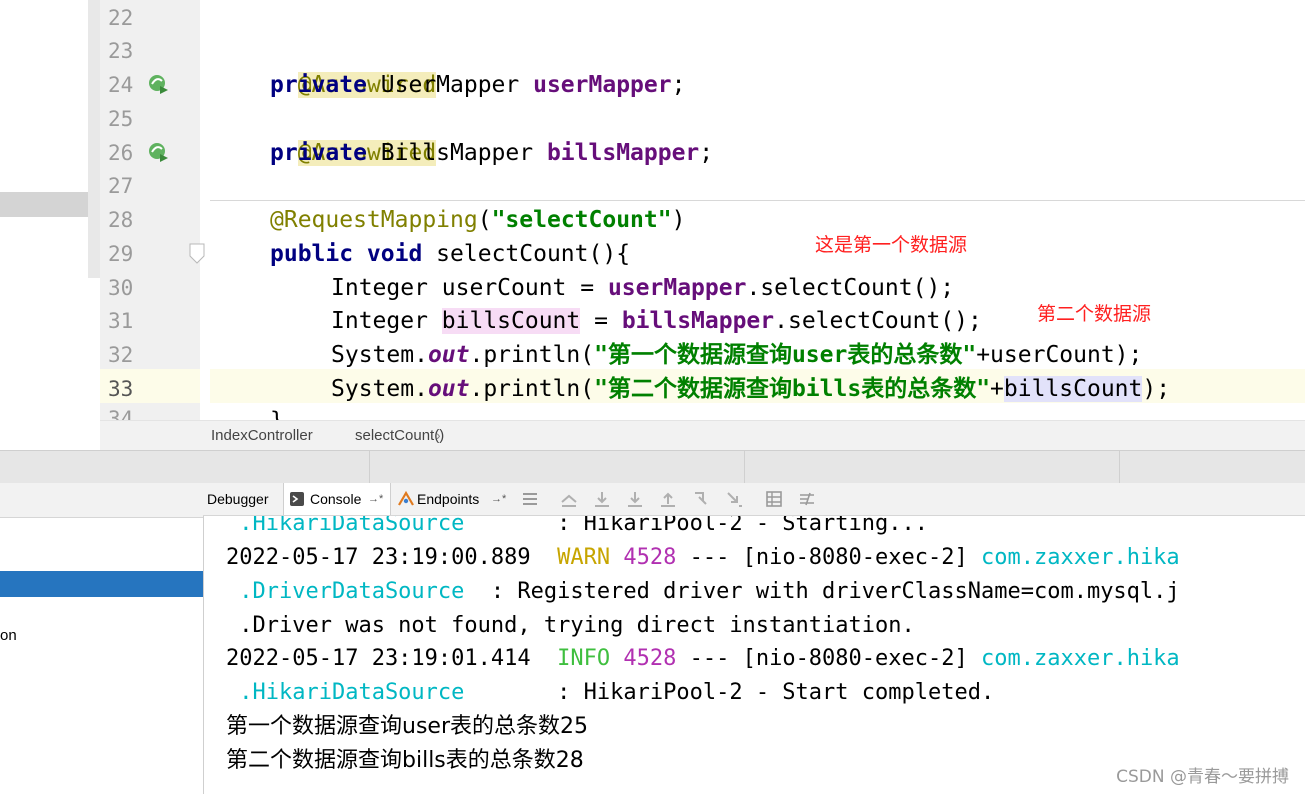  Describe the element at coordinates (757, 200) in the screenshot. I see `method-separator` at that location.